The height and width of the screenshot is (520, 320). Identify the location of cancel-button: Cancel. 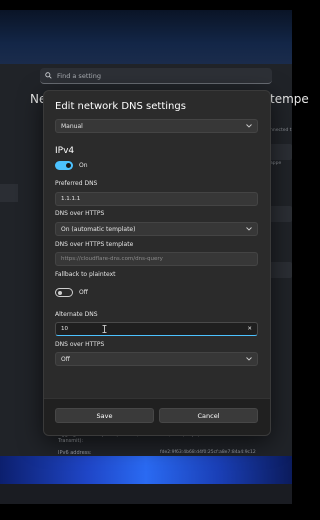
(208, 415).